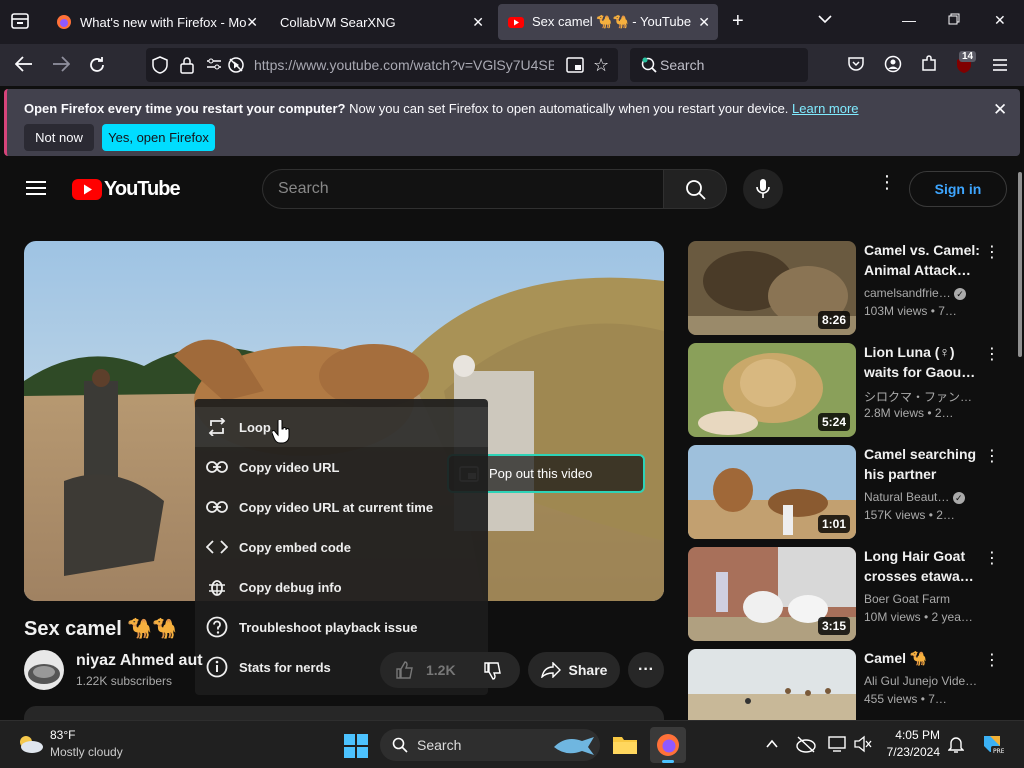  Describe the element at coordinates (772, 594) in the screenshot. I see `recommended-thumbnail: 3:15` at that location.